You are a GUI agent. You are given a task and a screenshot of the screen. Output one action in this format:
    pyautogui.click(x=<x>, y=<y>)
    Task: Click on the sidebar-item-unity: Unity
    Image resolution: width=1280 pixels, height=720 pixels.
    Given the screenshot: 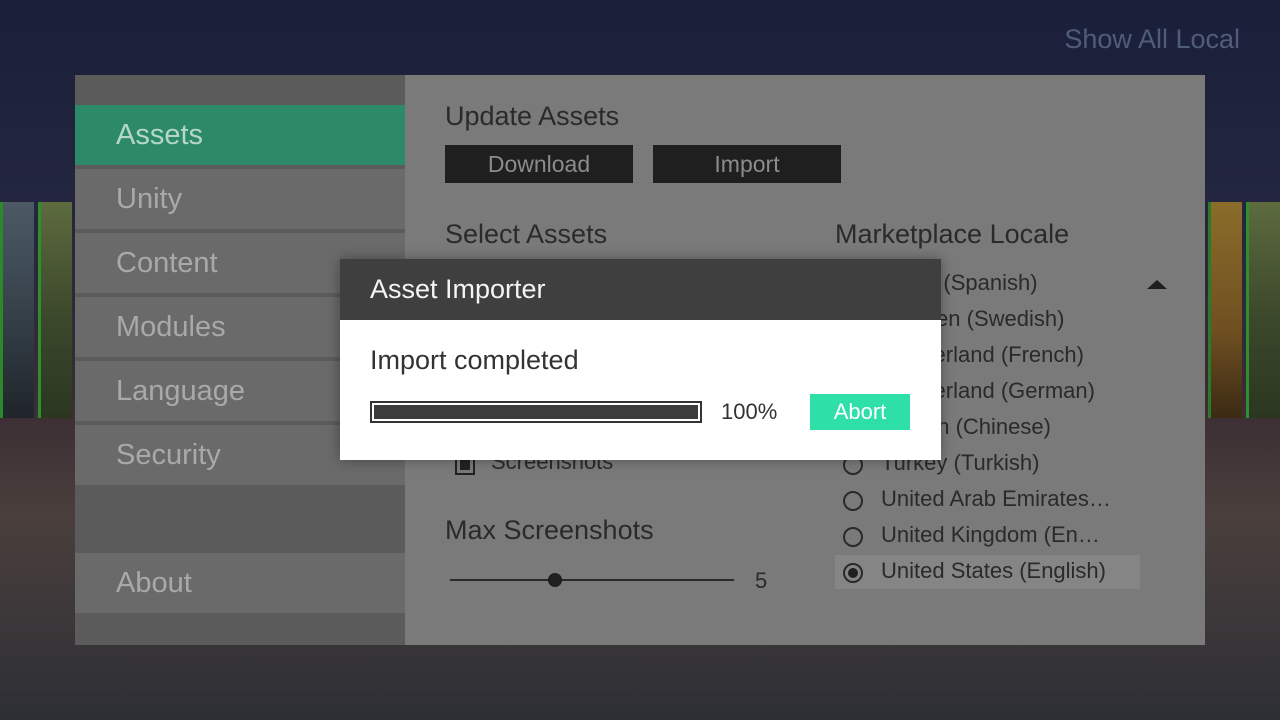 What is the action you would take?
    pyautogui.click(x=240, y=199)
    